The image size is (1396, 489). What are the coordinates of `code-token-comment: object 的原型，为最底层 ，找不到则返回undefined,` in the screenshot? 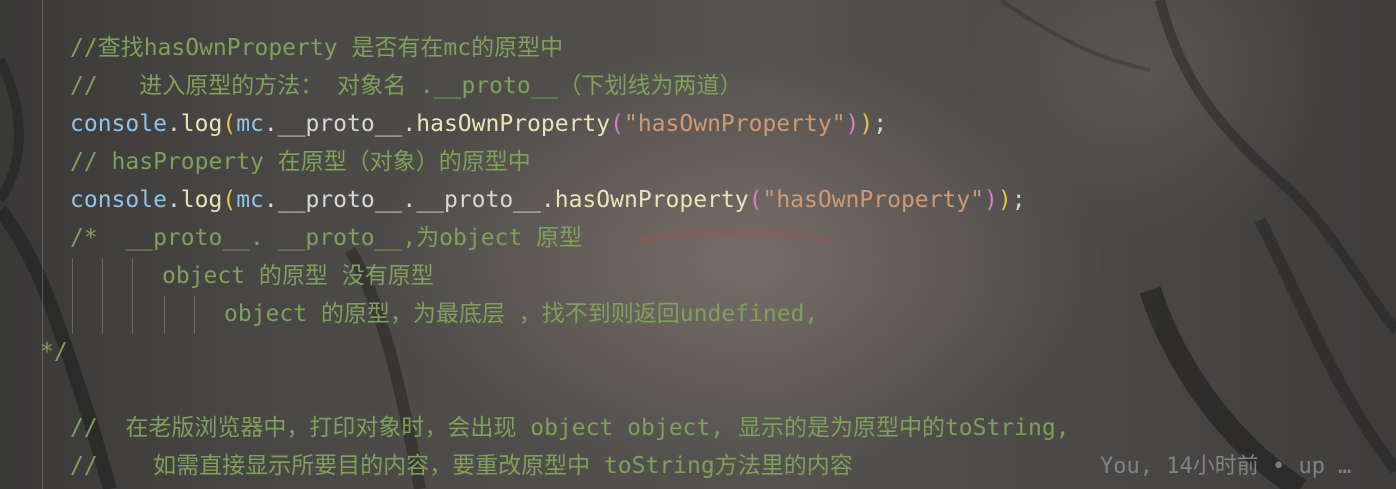 It's located at (521, 314).